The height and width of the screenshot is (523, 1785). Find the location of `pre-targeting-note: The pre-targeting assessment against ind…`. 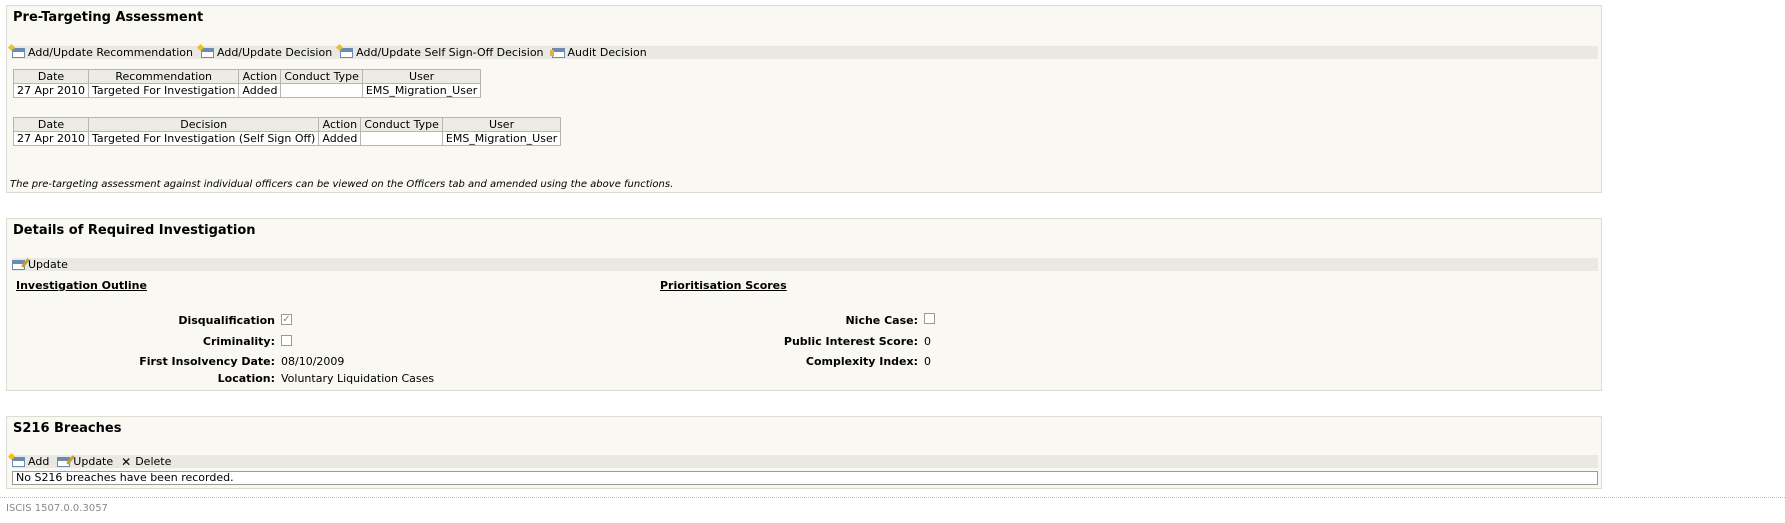

pre-targeting-note: The pre-targeting assessment against ind… is located at coordinates (342, 184).